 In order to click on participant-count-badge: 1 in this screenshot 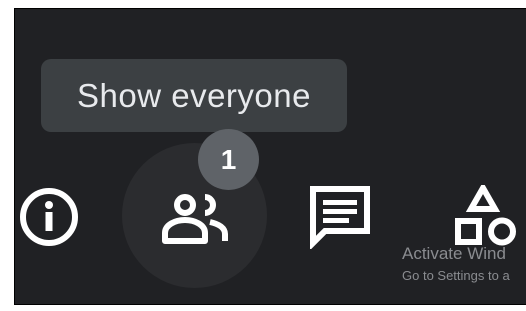, I will do `click(228, 159)`.